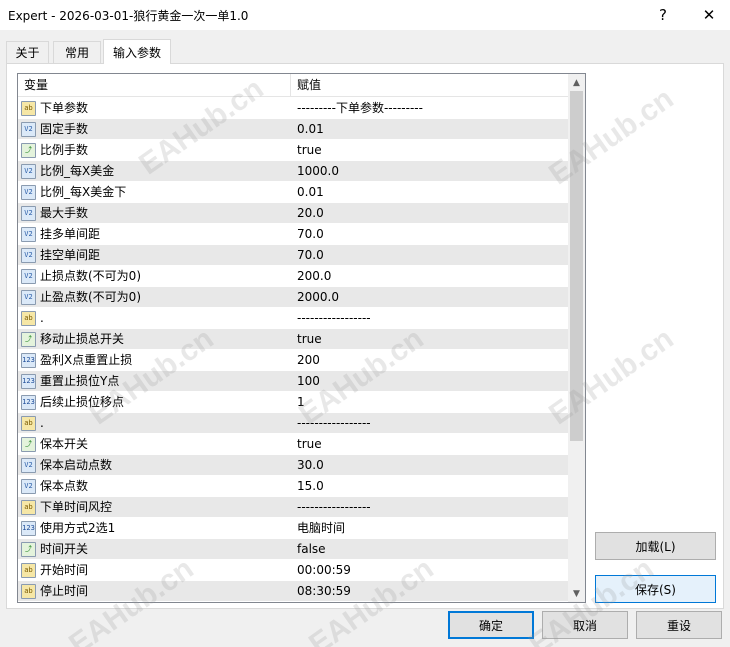  What do you see at coordinates (77, 171) in the screenshot?
I see `parameter-name: 比例_每X美金` at bounding box center [77, 171].